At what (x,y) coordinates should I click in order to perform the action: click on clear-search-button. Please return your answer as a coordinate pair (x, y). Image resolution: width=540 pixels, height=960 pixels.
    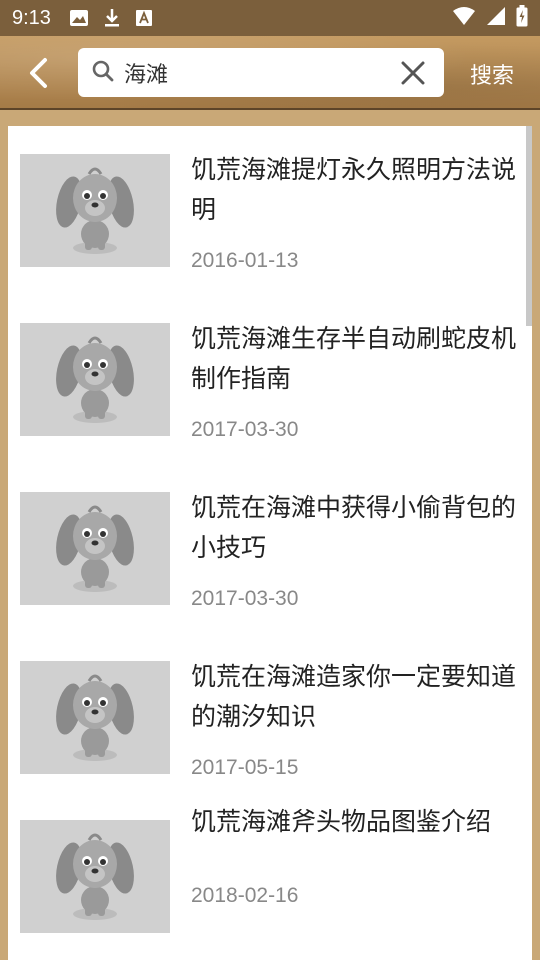
    Looking at the image, I should click on (413, 73).